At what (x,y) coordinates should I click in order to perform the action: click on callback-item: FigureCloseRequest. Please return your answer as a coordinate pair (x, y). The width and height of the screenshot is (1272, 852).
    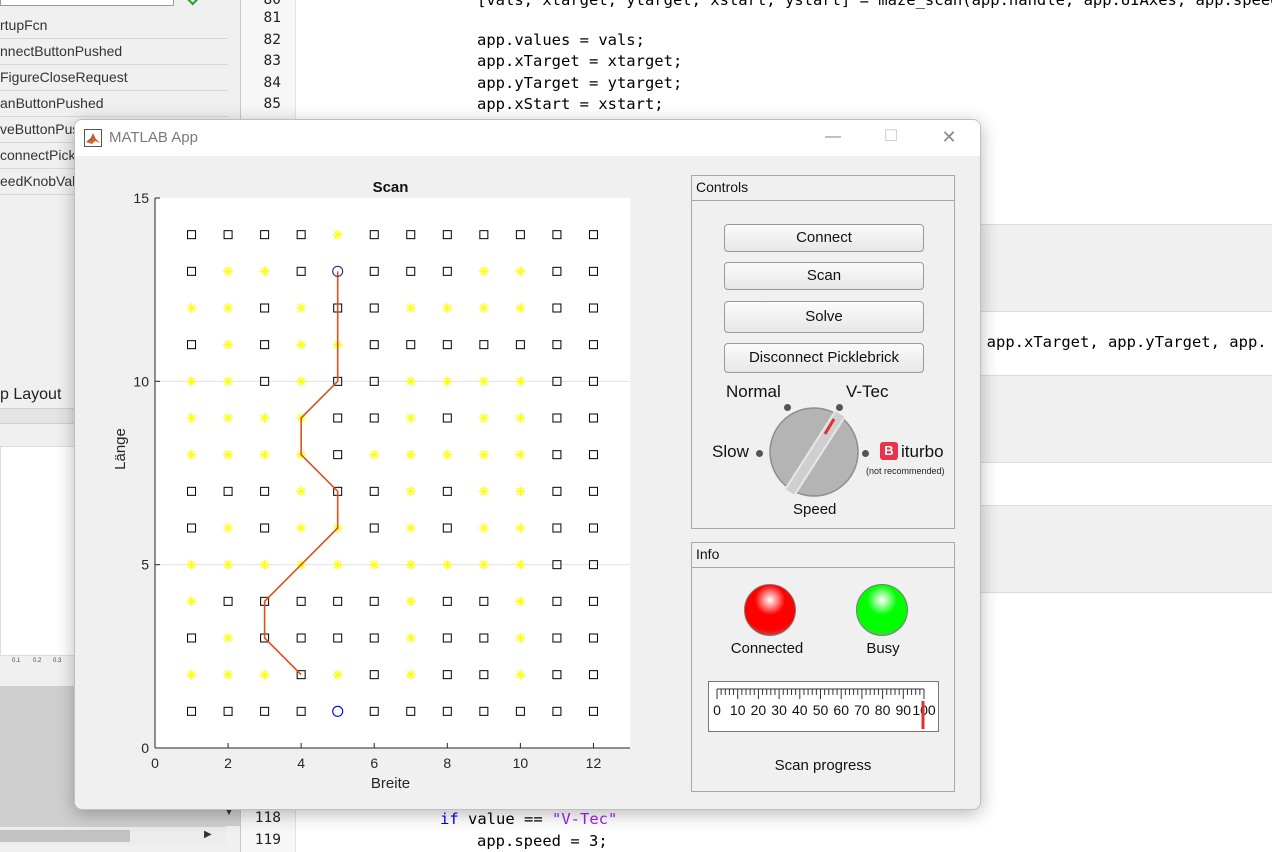
    Looking at the image, I should click on (114, 78).